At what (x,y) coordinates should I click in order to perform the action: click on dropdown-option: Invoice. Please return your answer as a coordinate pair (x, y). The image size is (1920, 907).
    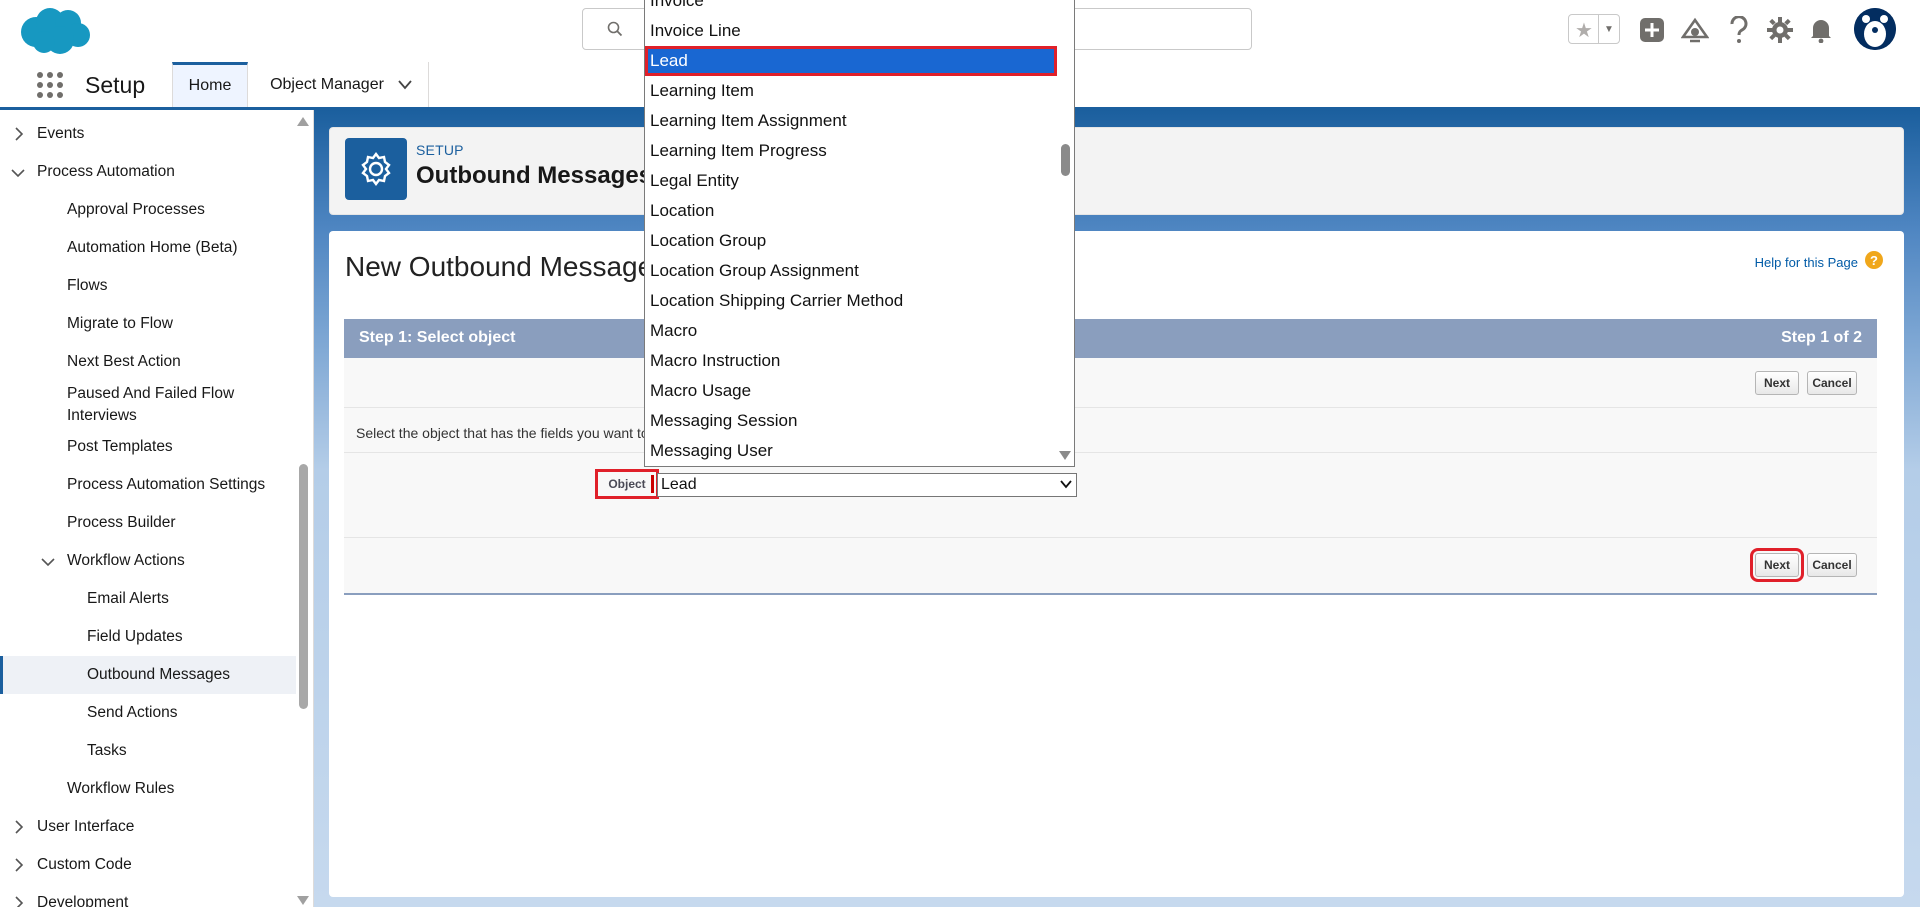
    Looking at the image, I should click on (851, 8).